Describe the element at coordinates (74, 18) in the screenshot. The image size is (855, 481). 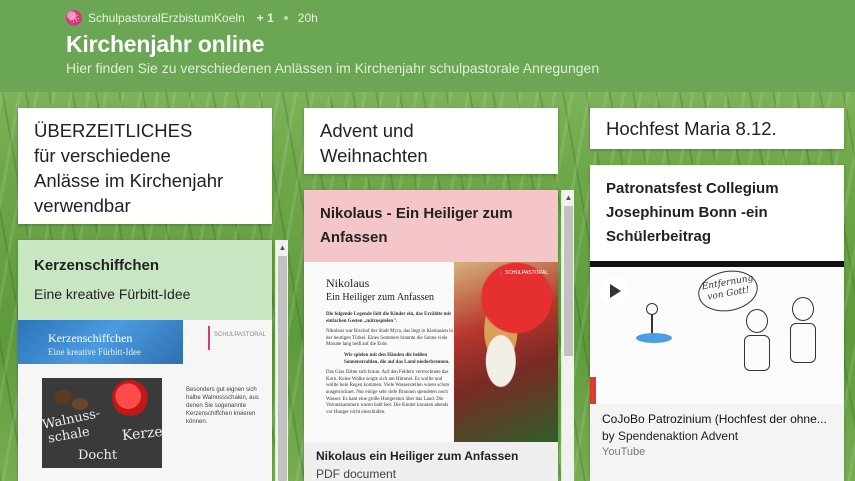
I see `author-avatar` at that location.